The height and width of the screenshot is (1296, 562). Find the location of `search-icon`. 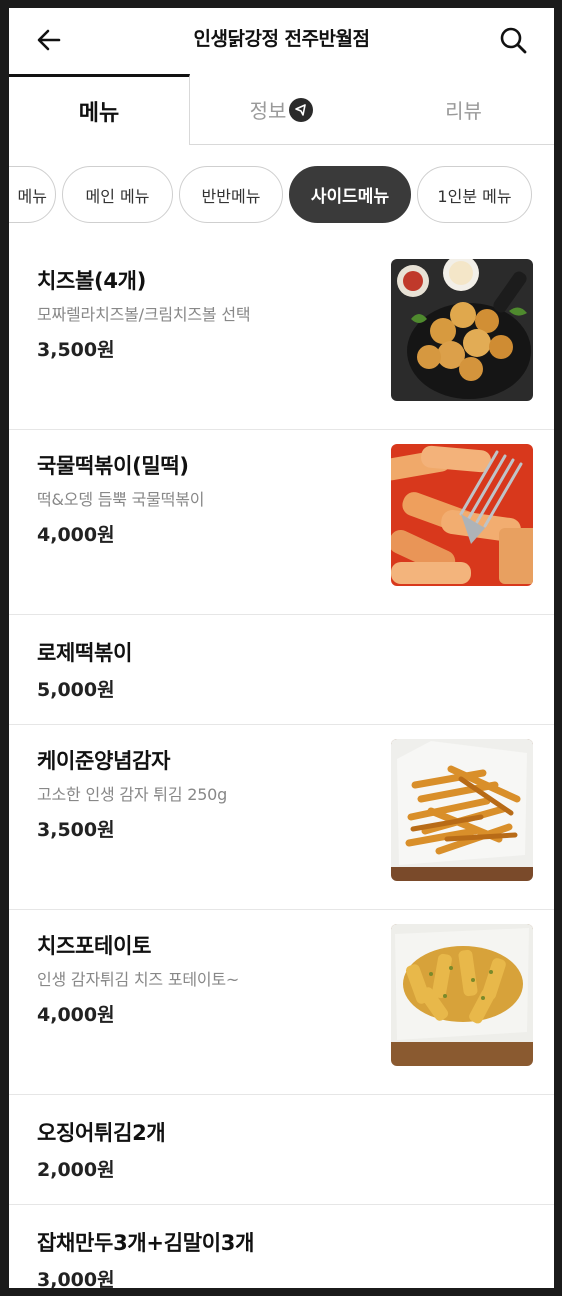

search-icon is located at coordinates (513, 40).